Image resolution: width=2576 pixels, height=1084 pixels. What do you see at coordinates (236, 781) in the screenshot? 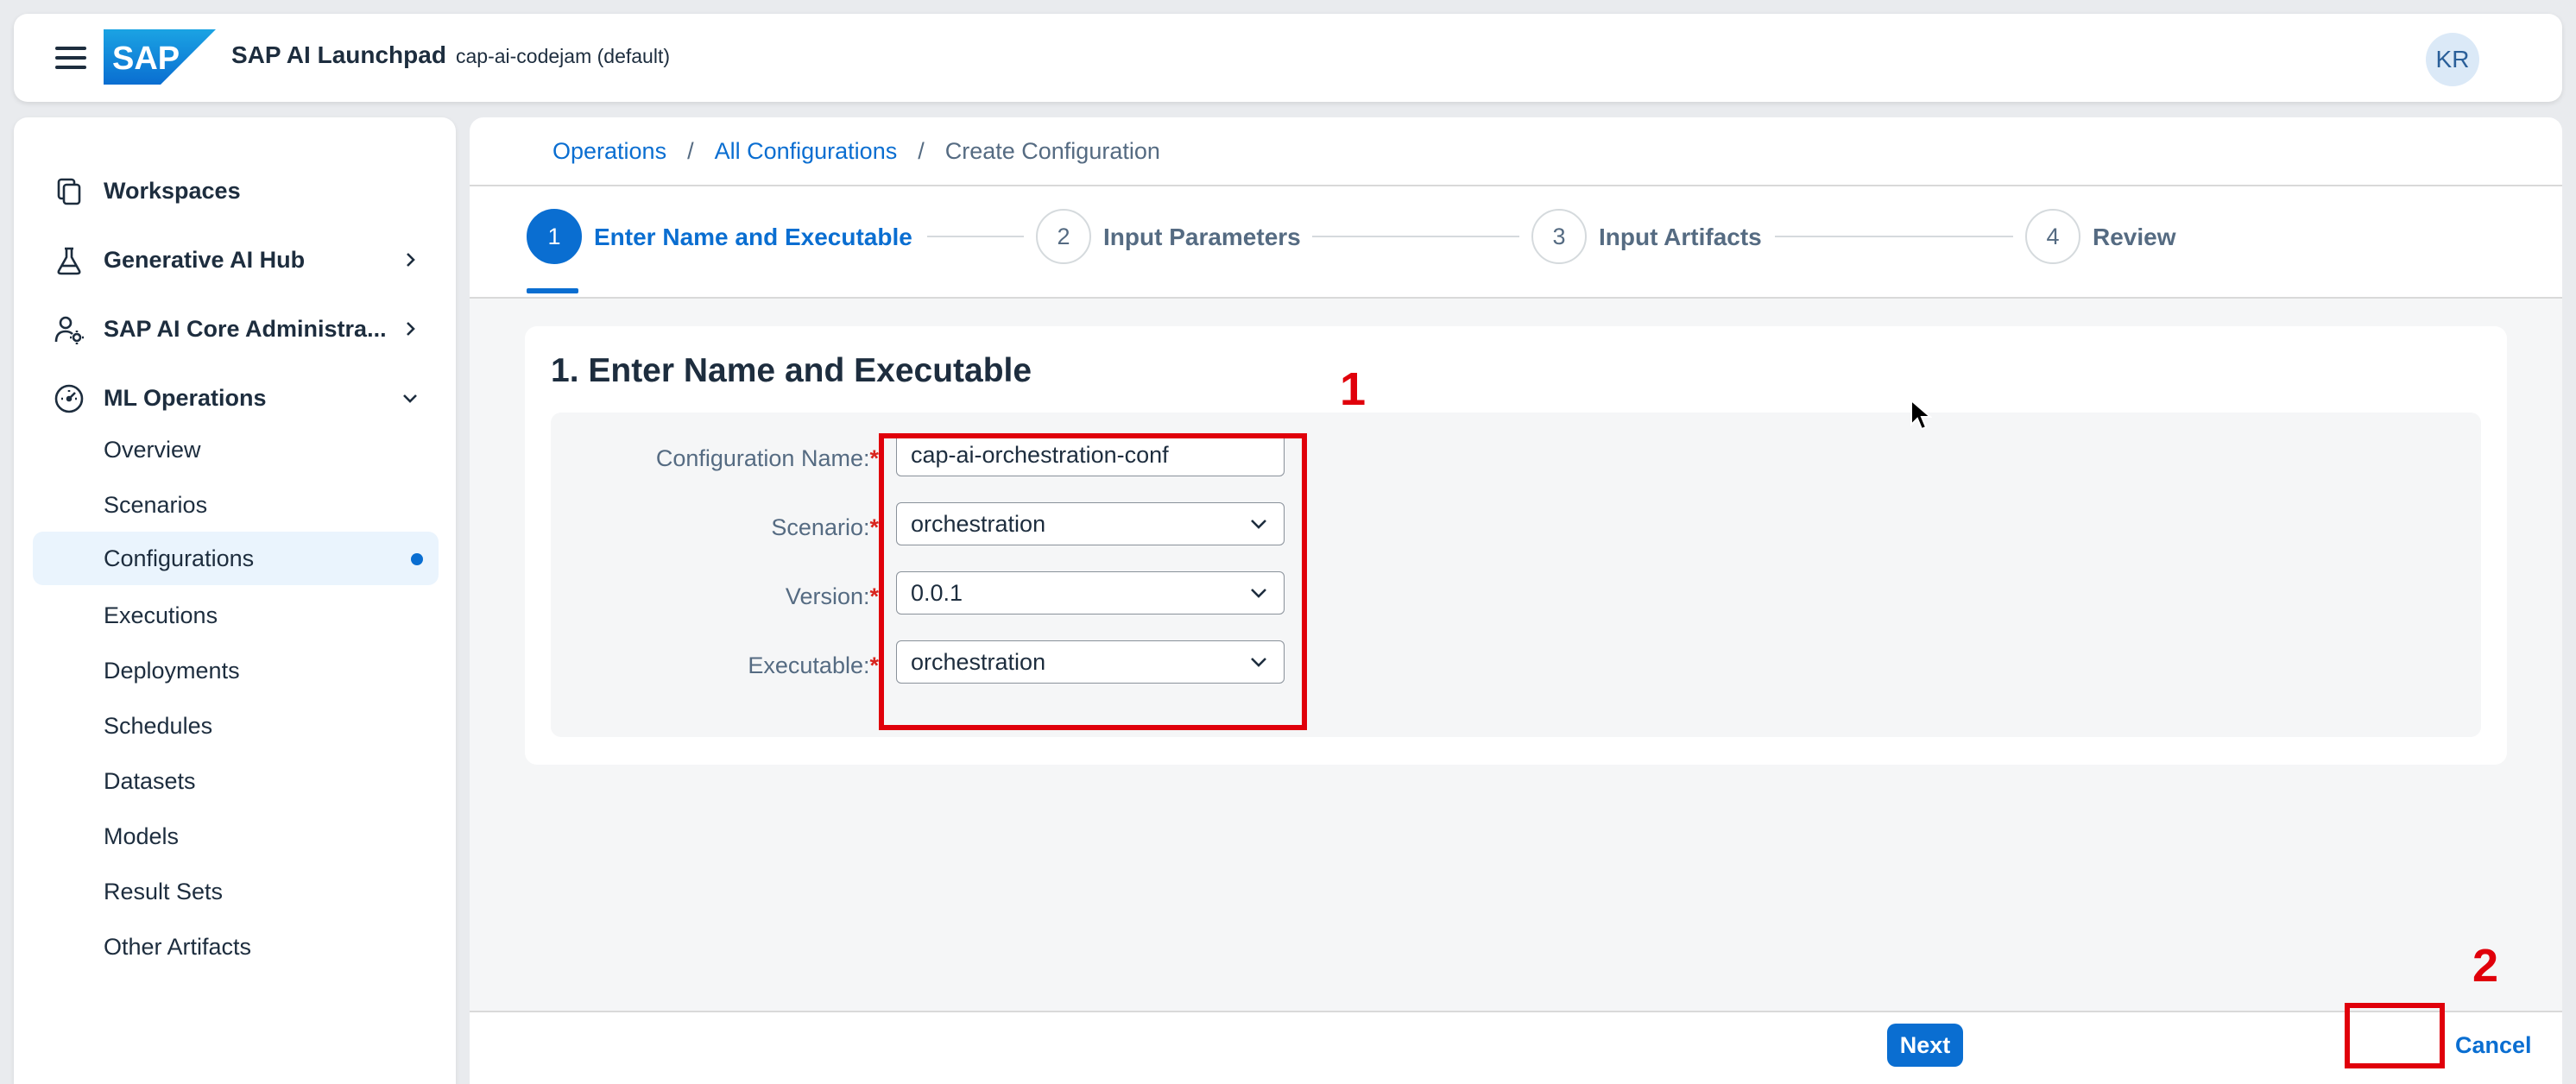
I see `sidebar-subitem-datasets: Datasets` at bounding box center [236, 781].